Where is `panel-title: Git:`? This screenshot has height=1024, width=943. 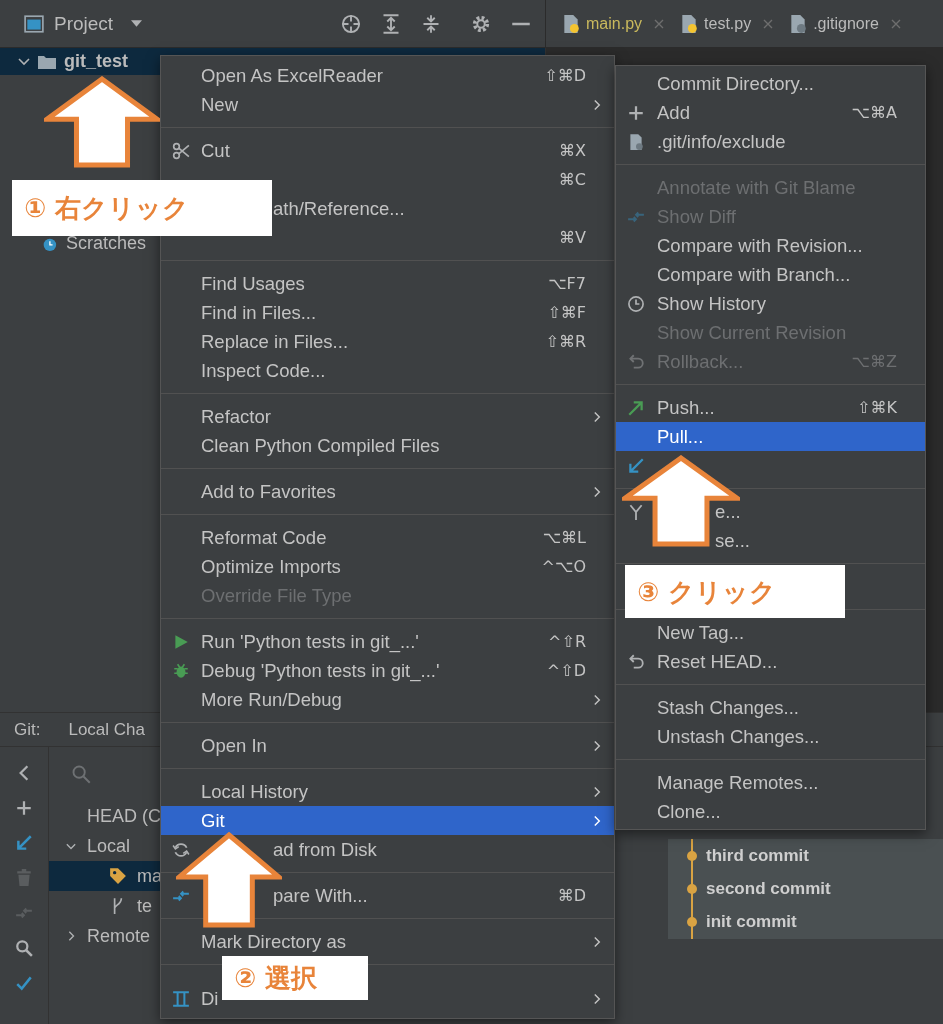
panel-title: Git: is located at coordinates (27, 729).